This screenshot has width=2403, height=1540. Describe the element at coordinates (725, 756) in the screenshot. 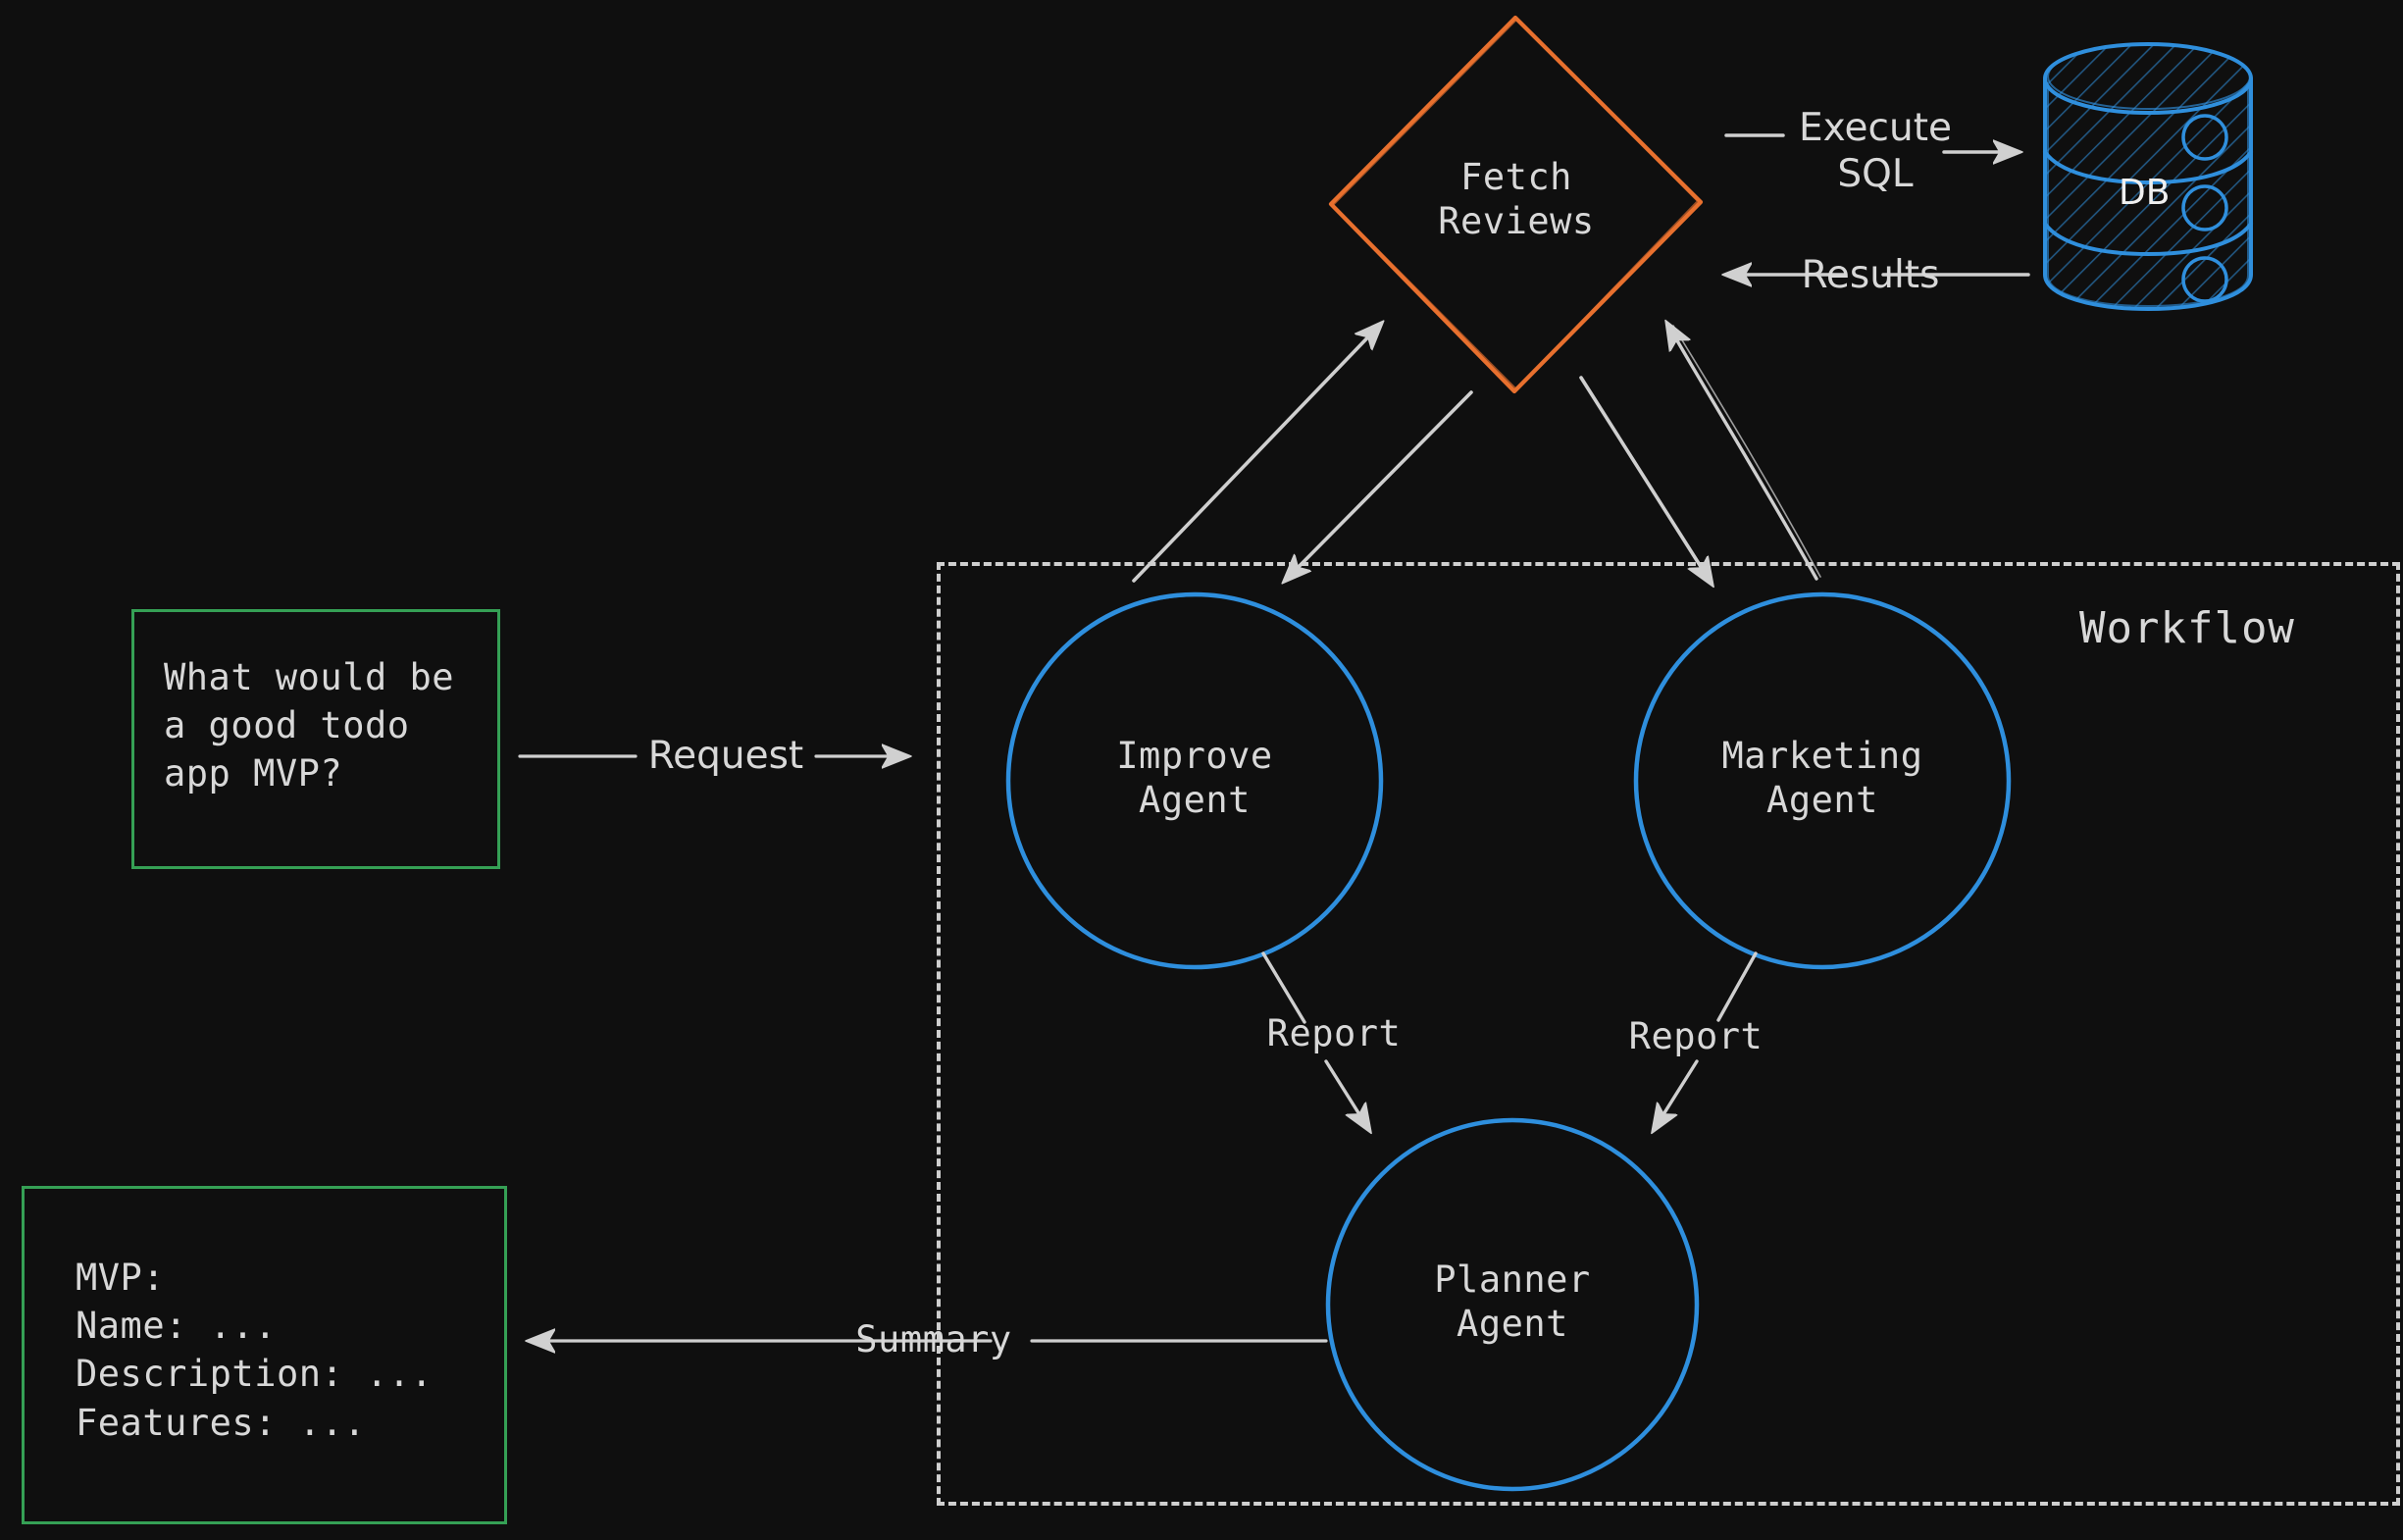

I see `edge-label-request: Request` at that location.